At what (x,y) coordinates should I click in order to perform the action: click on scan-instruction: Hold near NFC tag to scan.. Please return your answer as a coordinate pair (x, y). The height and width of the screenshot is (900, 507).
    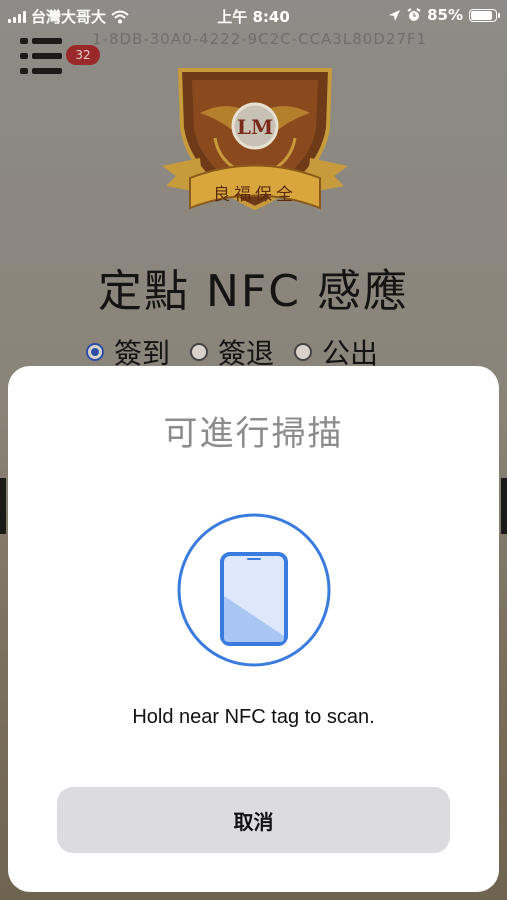
    Looking at the image, I should click on (253, 717).